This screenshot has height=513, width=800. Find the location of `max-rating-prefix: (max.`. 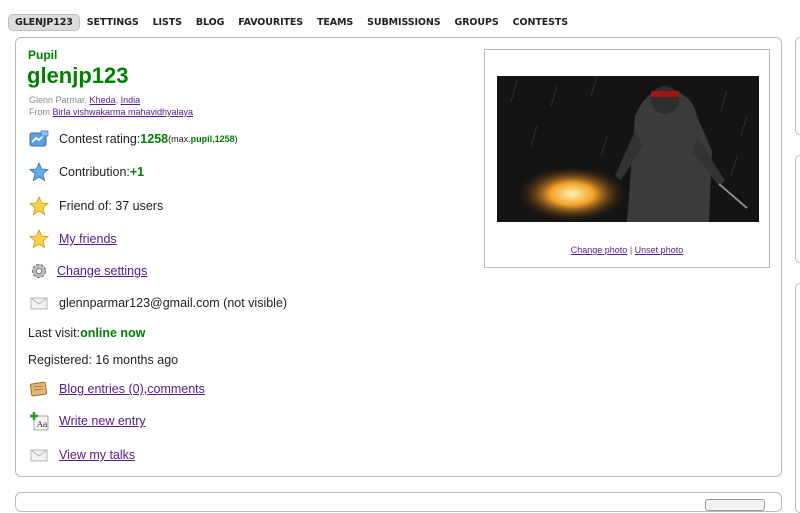

max-rating-prefix: (max. is located at coordinates (179, 139).